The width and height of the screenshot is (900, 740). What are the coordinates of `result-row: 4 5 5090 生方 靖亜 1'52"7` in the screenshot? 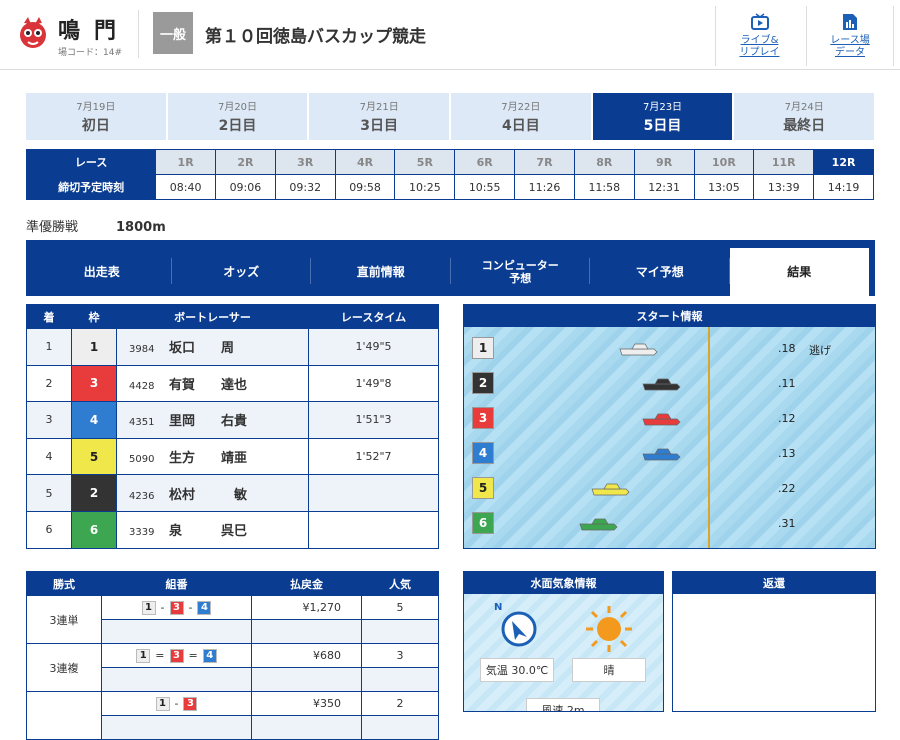 It's located at (232, 456).